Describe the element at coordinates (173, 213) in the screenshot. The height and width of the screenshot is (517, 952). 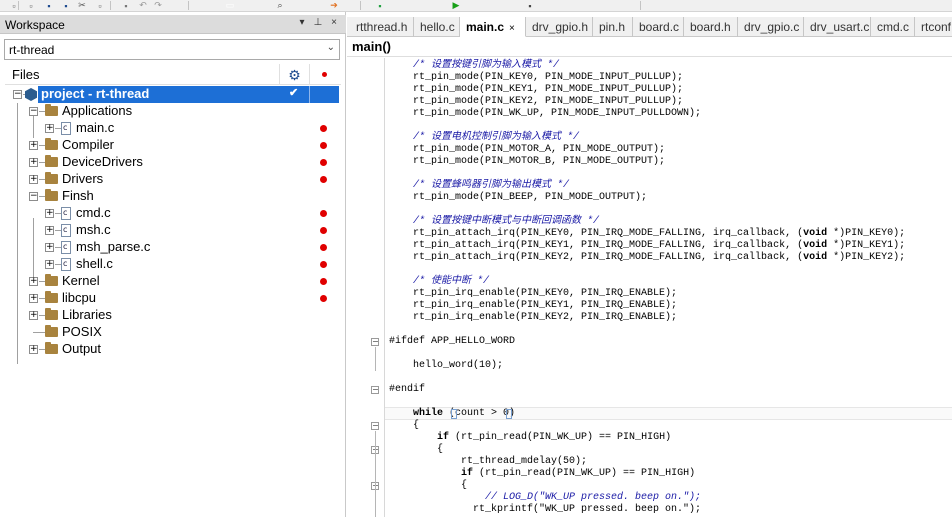
I see `tree-row-cmd-c: + cmd.c` at that location.